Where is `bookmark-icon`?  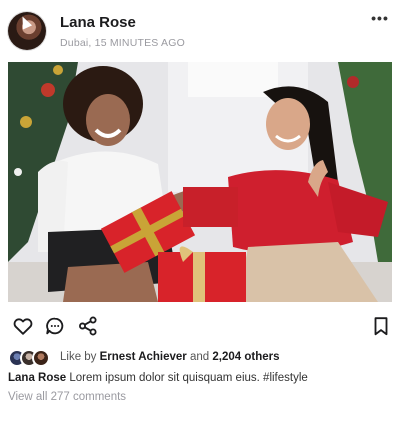
bookmark-icon is located at coordinates (381, 326).